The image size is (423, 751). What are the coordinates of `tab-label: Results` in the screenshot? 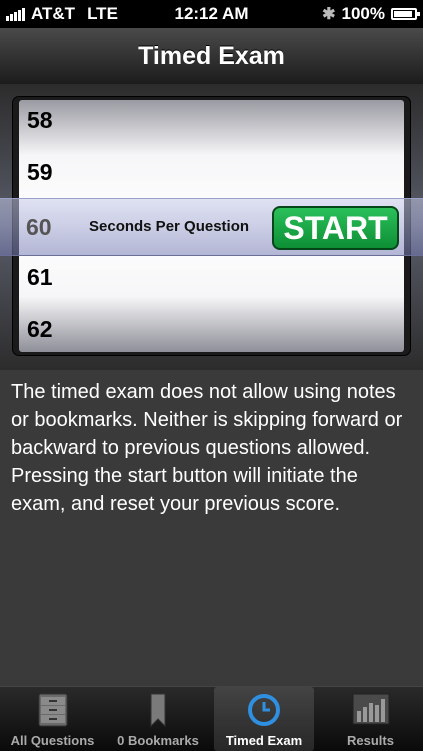 It's located at (370, 740).